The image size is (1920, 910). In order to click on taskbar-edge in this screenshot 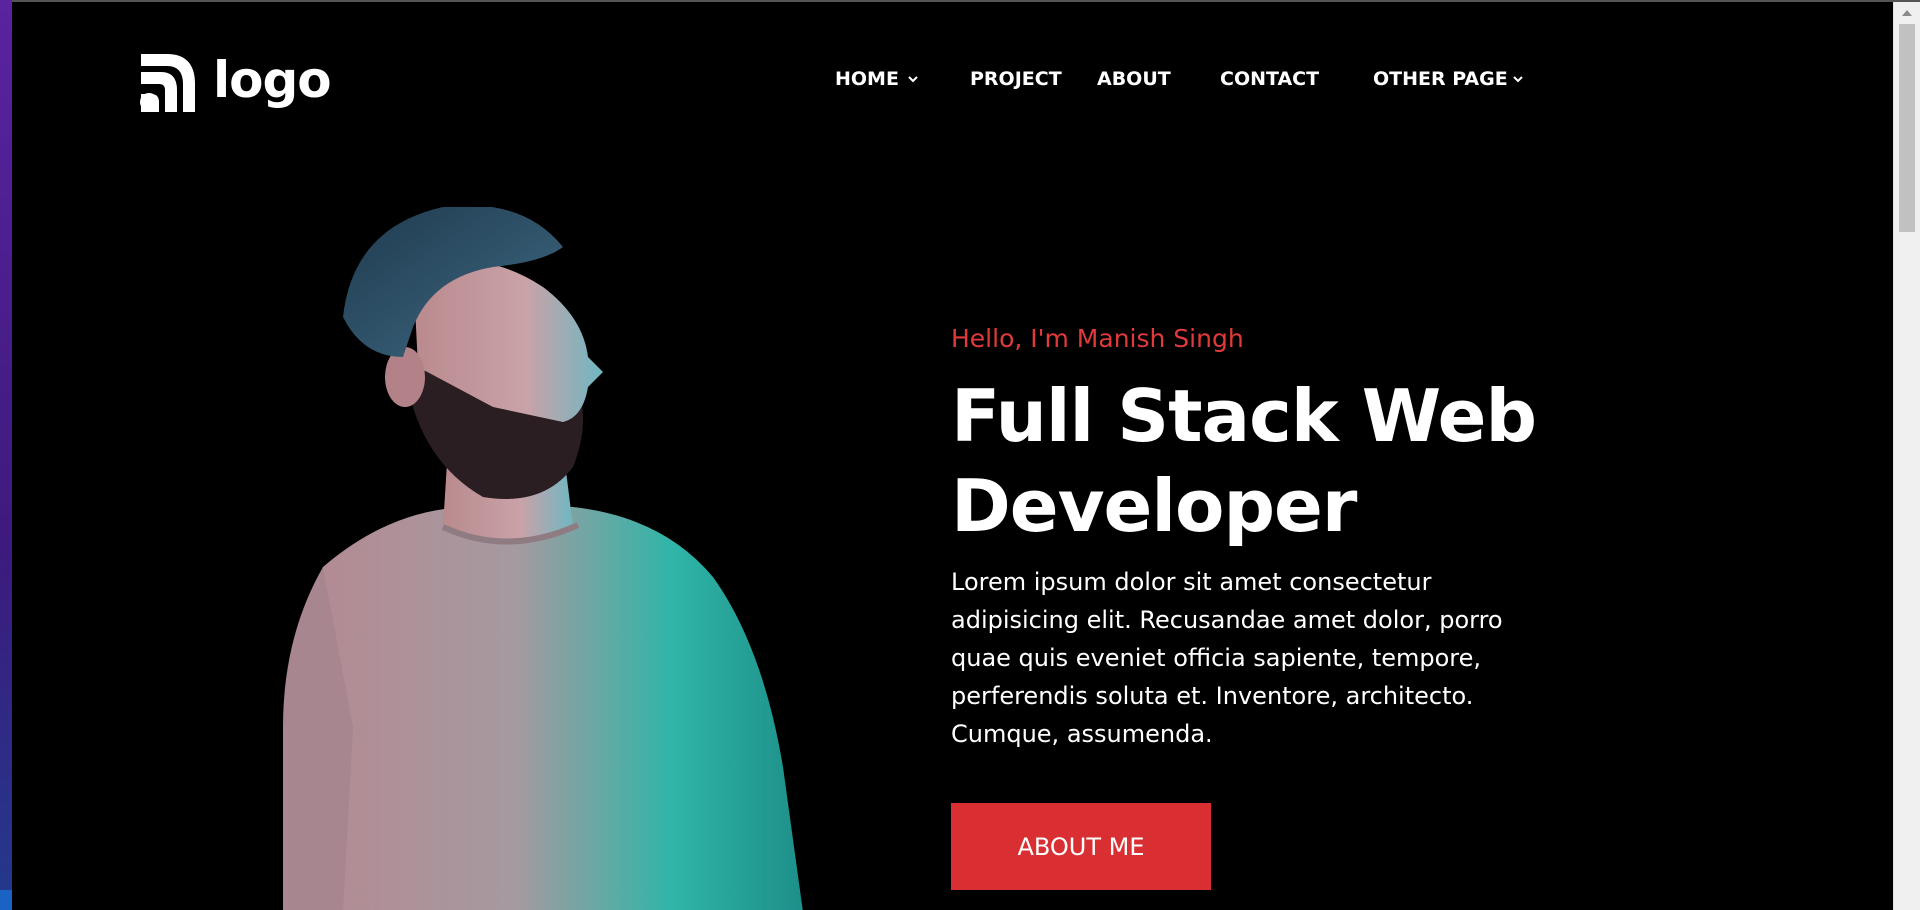, I will do `click(6, 900)`.